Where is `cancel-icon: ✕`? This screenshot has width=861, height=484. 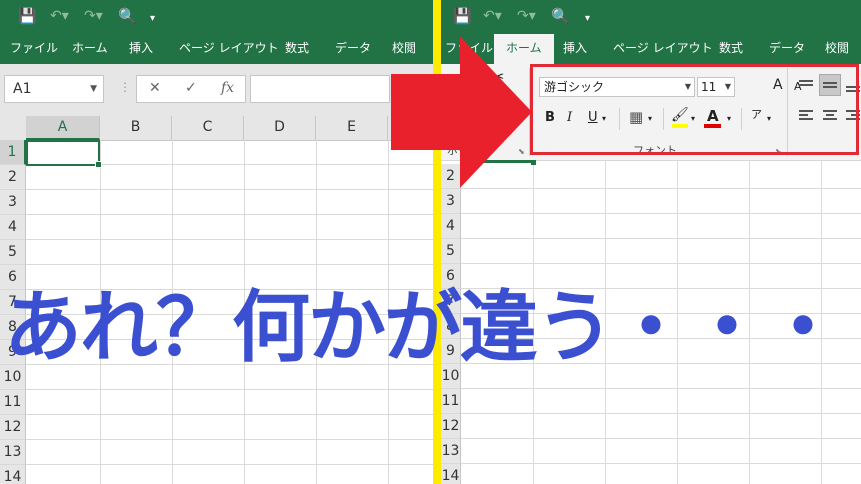
cancel-icon: ✕ is located at coordinates (155, 88).